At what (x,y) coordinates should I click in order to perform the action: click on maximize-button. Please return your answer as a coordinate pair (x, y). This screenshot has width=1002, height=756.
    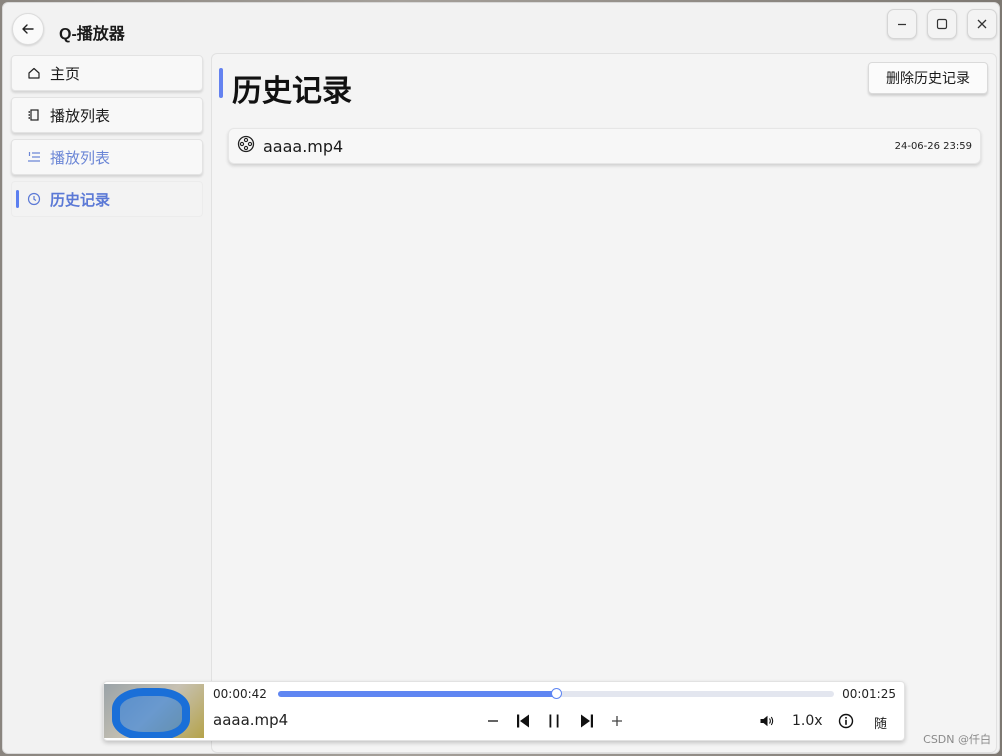
    Looking at the image, I should click on (942, 24).